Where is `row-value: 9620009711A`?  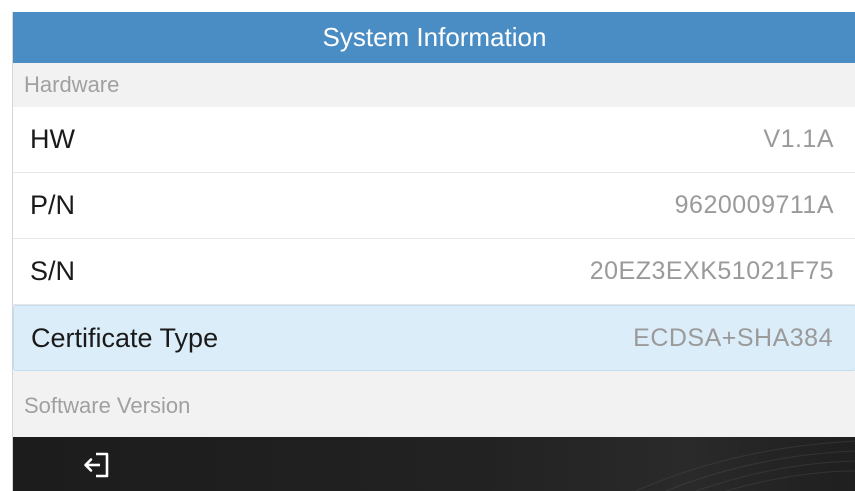 row-value: 9620009711A is located at coordinates (754, 205).